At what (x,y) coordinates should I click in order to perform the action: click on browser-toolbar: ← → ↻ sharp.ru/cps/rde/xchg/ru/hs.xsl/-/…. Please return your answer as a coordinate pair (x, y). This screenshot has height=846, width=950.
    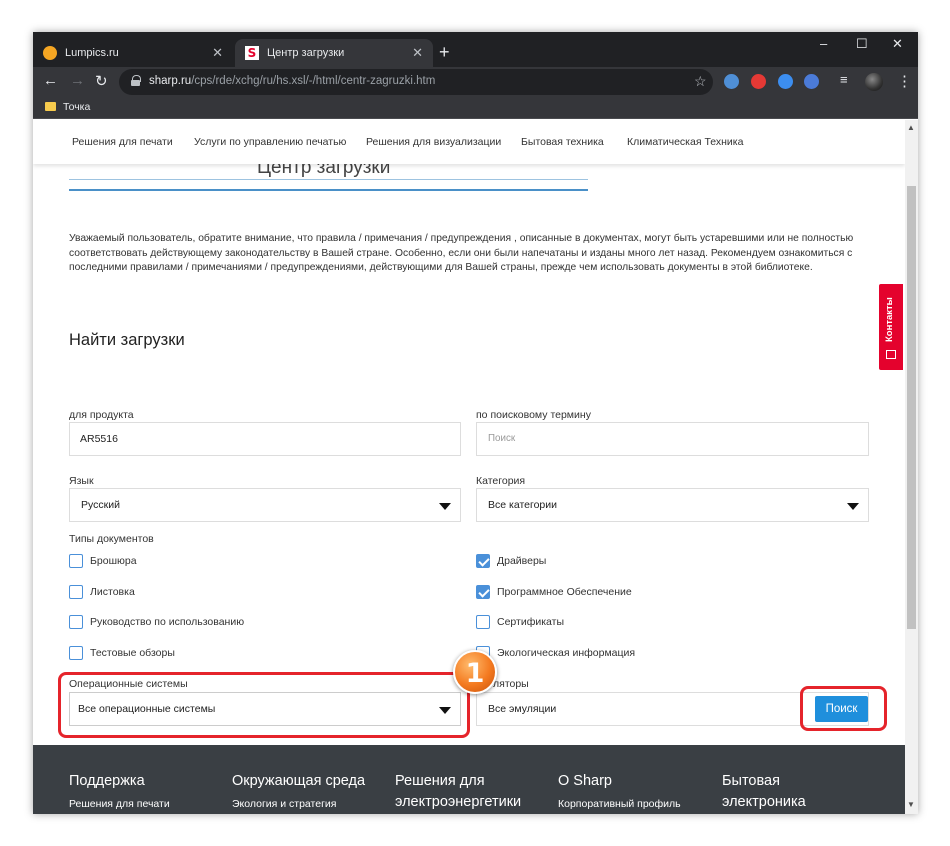
    Looking at the image, I should click on (475, 82).